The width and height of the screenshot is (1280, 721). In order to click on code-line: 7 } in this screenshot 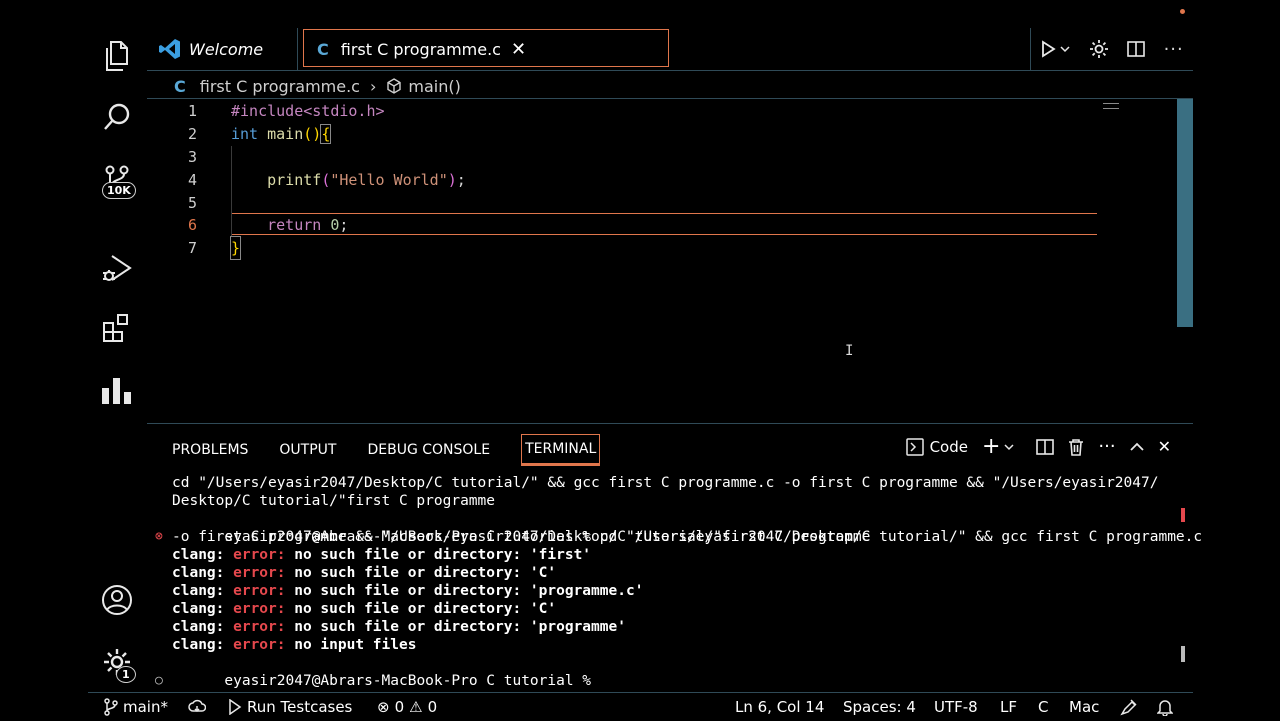, I will do `click(627, 248)`.